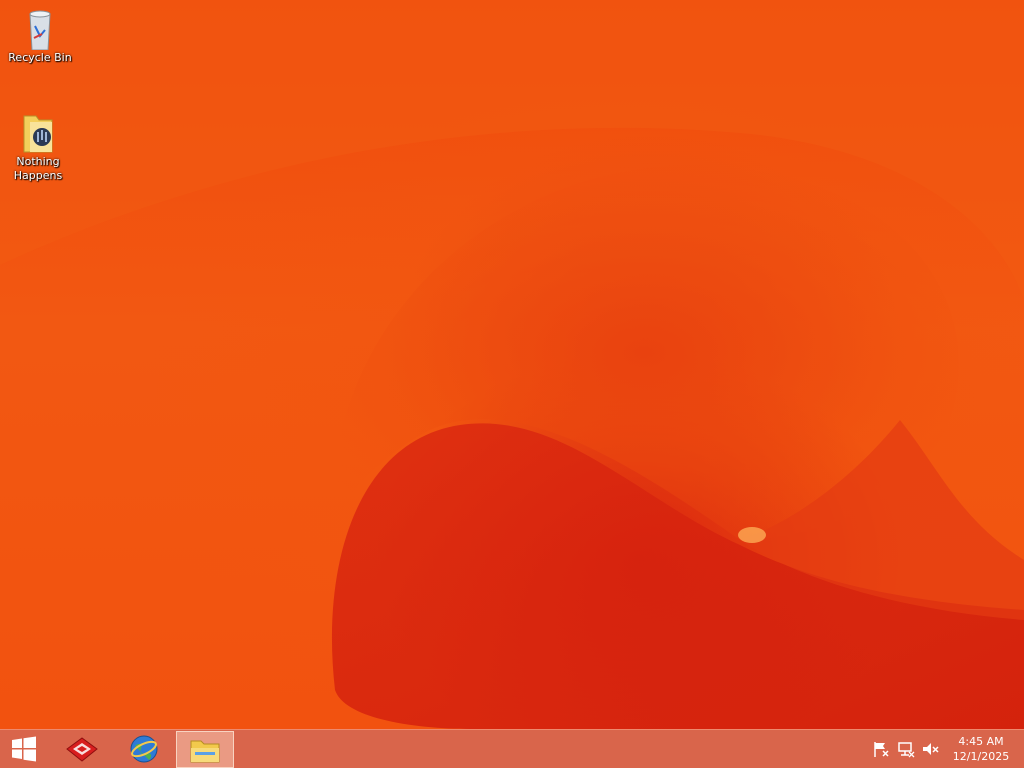  What do you see at coordinates (40, 57) in the screenshot?
I see `desktop-icon-label: Recycle Bin` at bounding box center [40, 57].